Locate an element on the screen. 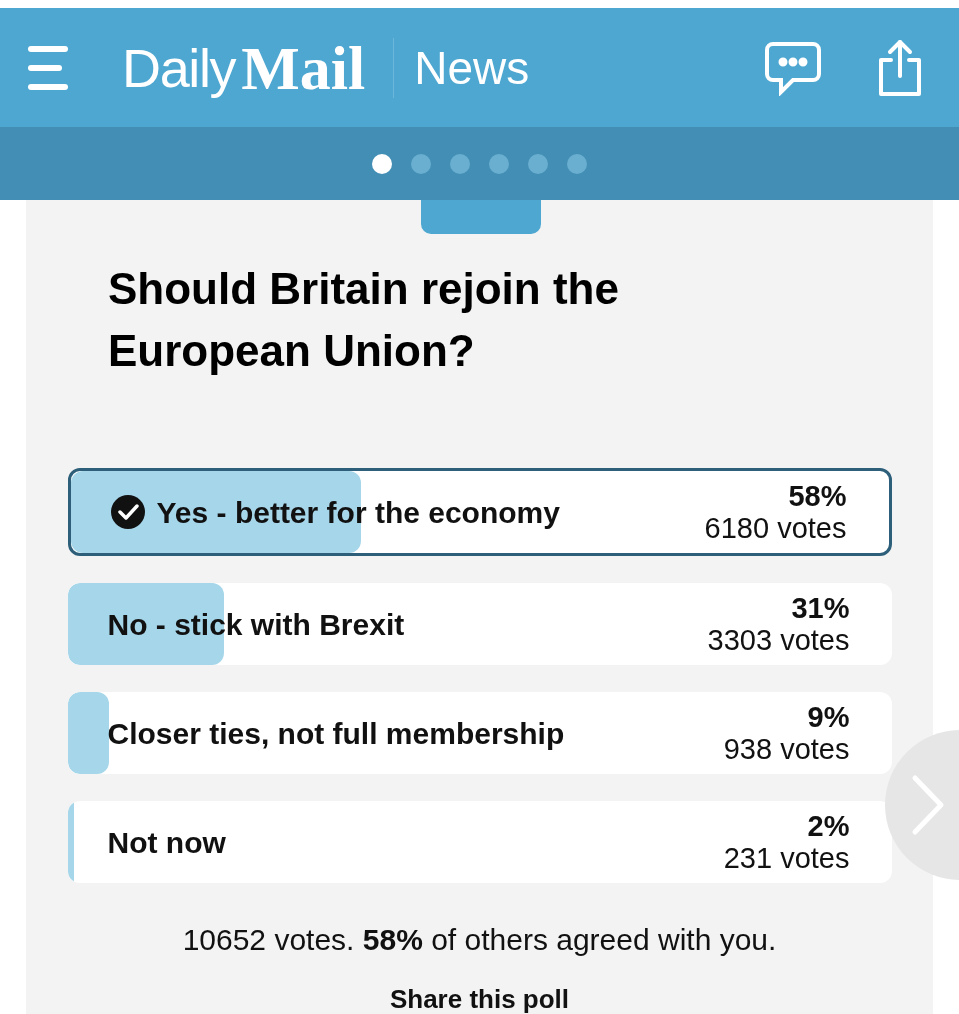 The height and width of the screenshot is (1014, 959). poll-option: Not now 2% 231 votes is located at coordinates (479, 842).